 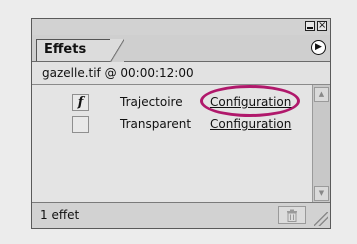 What do you see at coordinates (80, 50) in the screenshot?
I see `tab-effets: Effets` at bounding box center [80, 50].